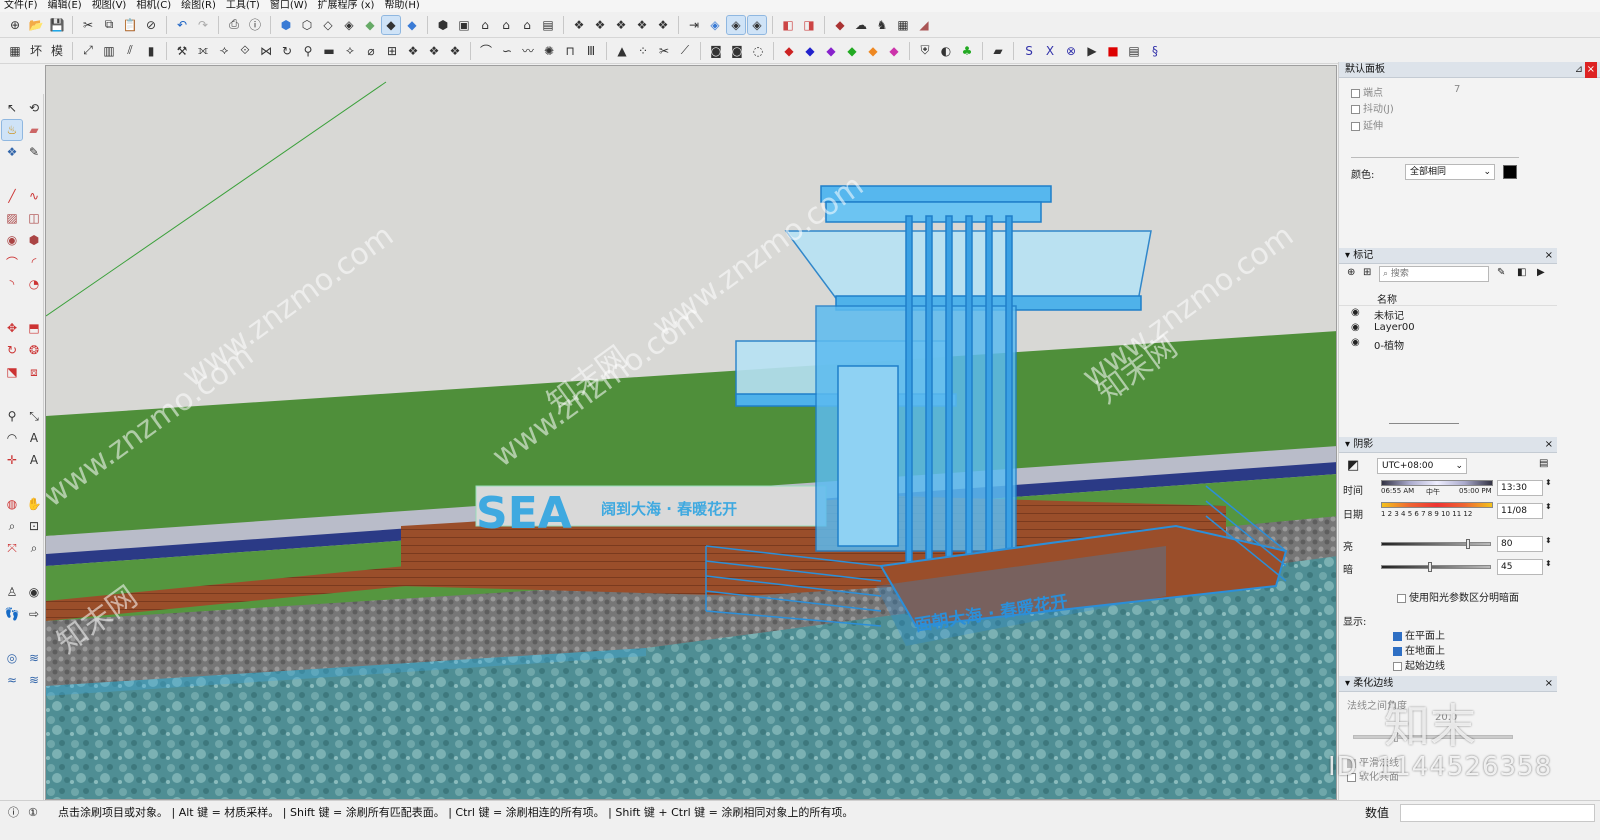 This screenshot has width=1600, height=840. I want to click on dark-slider, so click(1436, 567).